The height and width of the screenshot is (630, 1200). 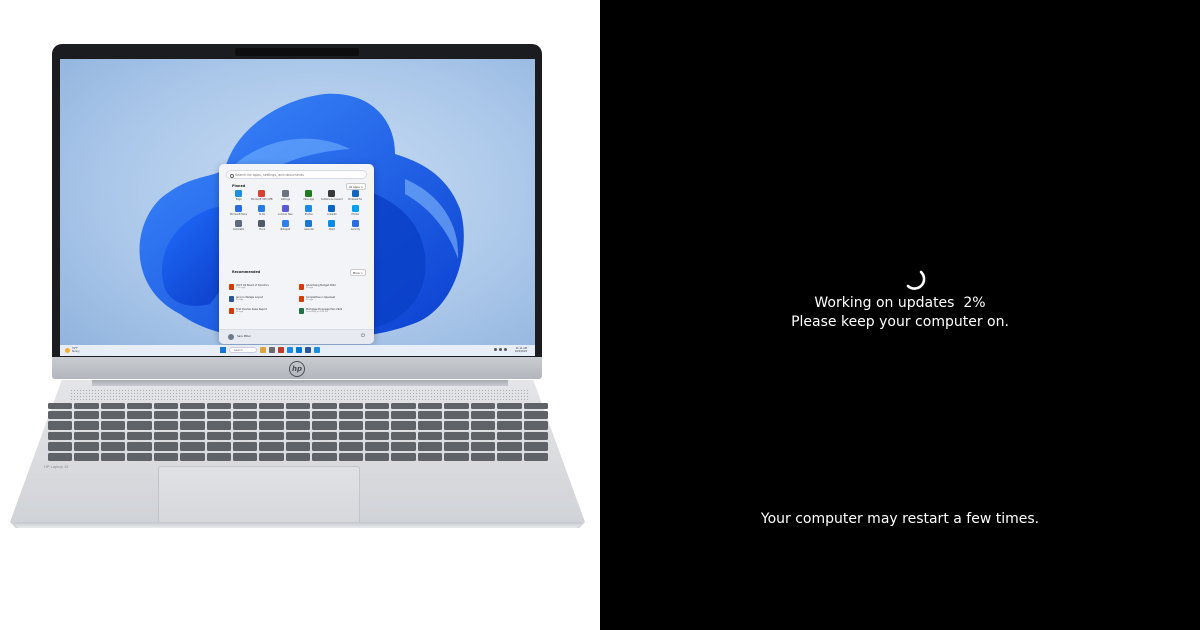 I want to click on app-label: To Do, so click(x=262, y=214).